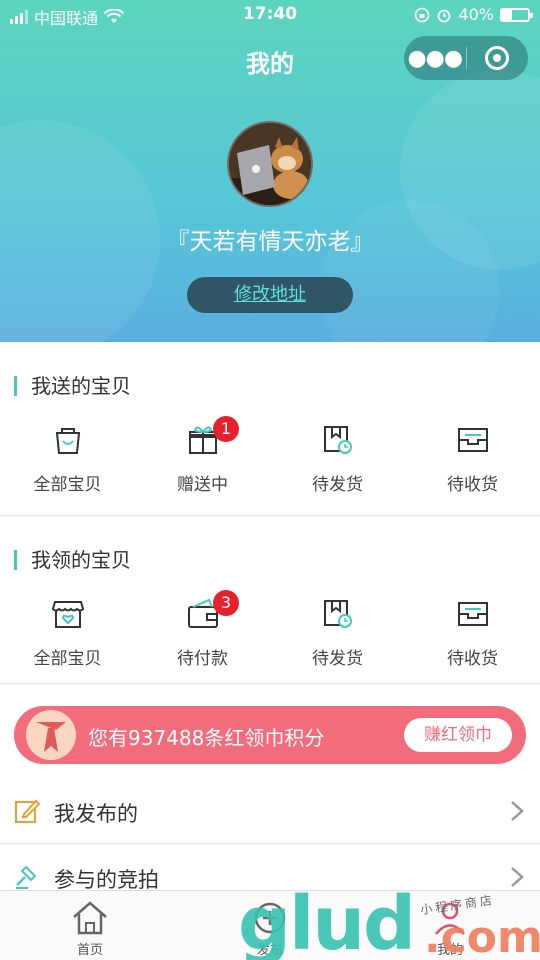 This screenshot has width=540, height=960. I want to click on battery-percent: 40%, so click(476, 14).